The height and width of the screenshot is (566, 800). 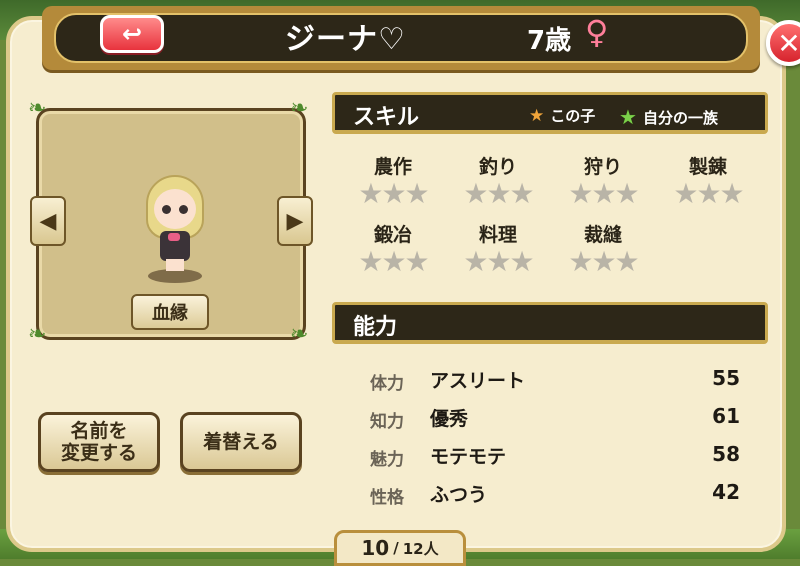 I want to click on rename-label-line1: 名前を, so click(x=99, y=431).